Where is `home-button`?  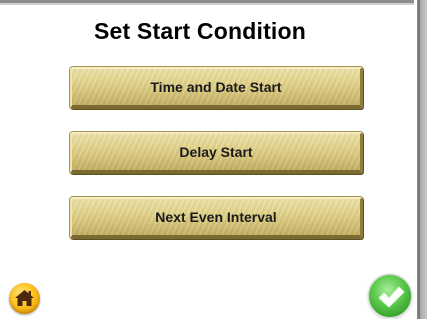
home-button is located at coordinates (24, 298).